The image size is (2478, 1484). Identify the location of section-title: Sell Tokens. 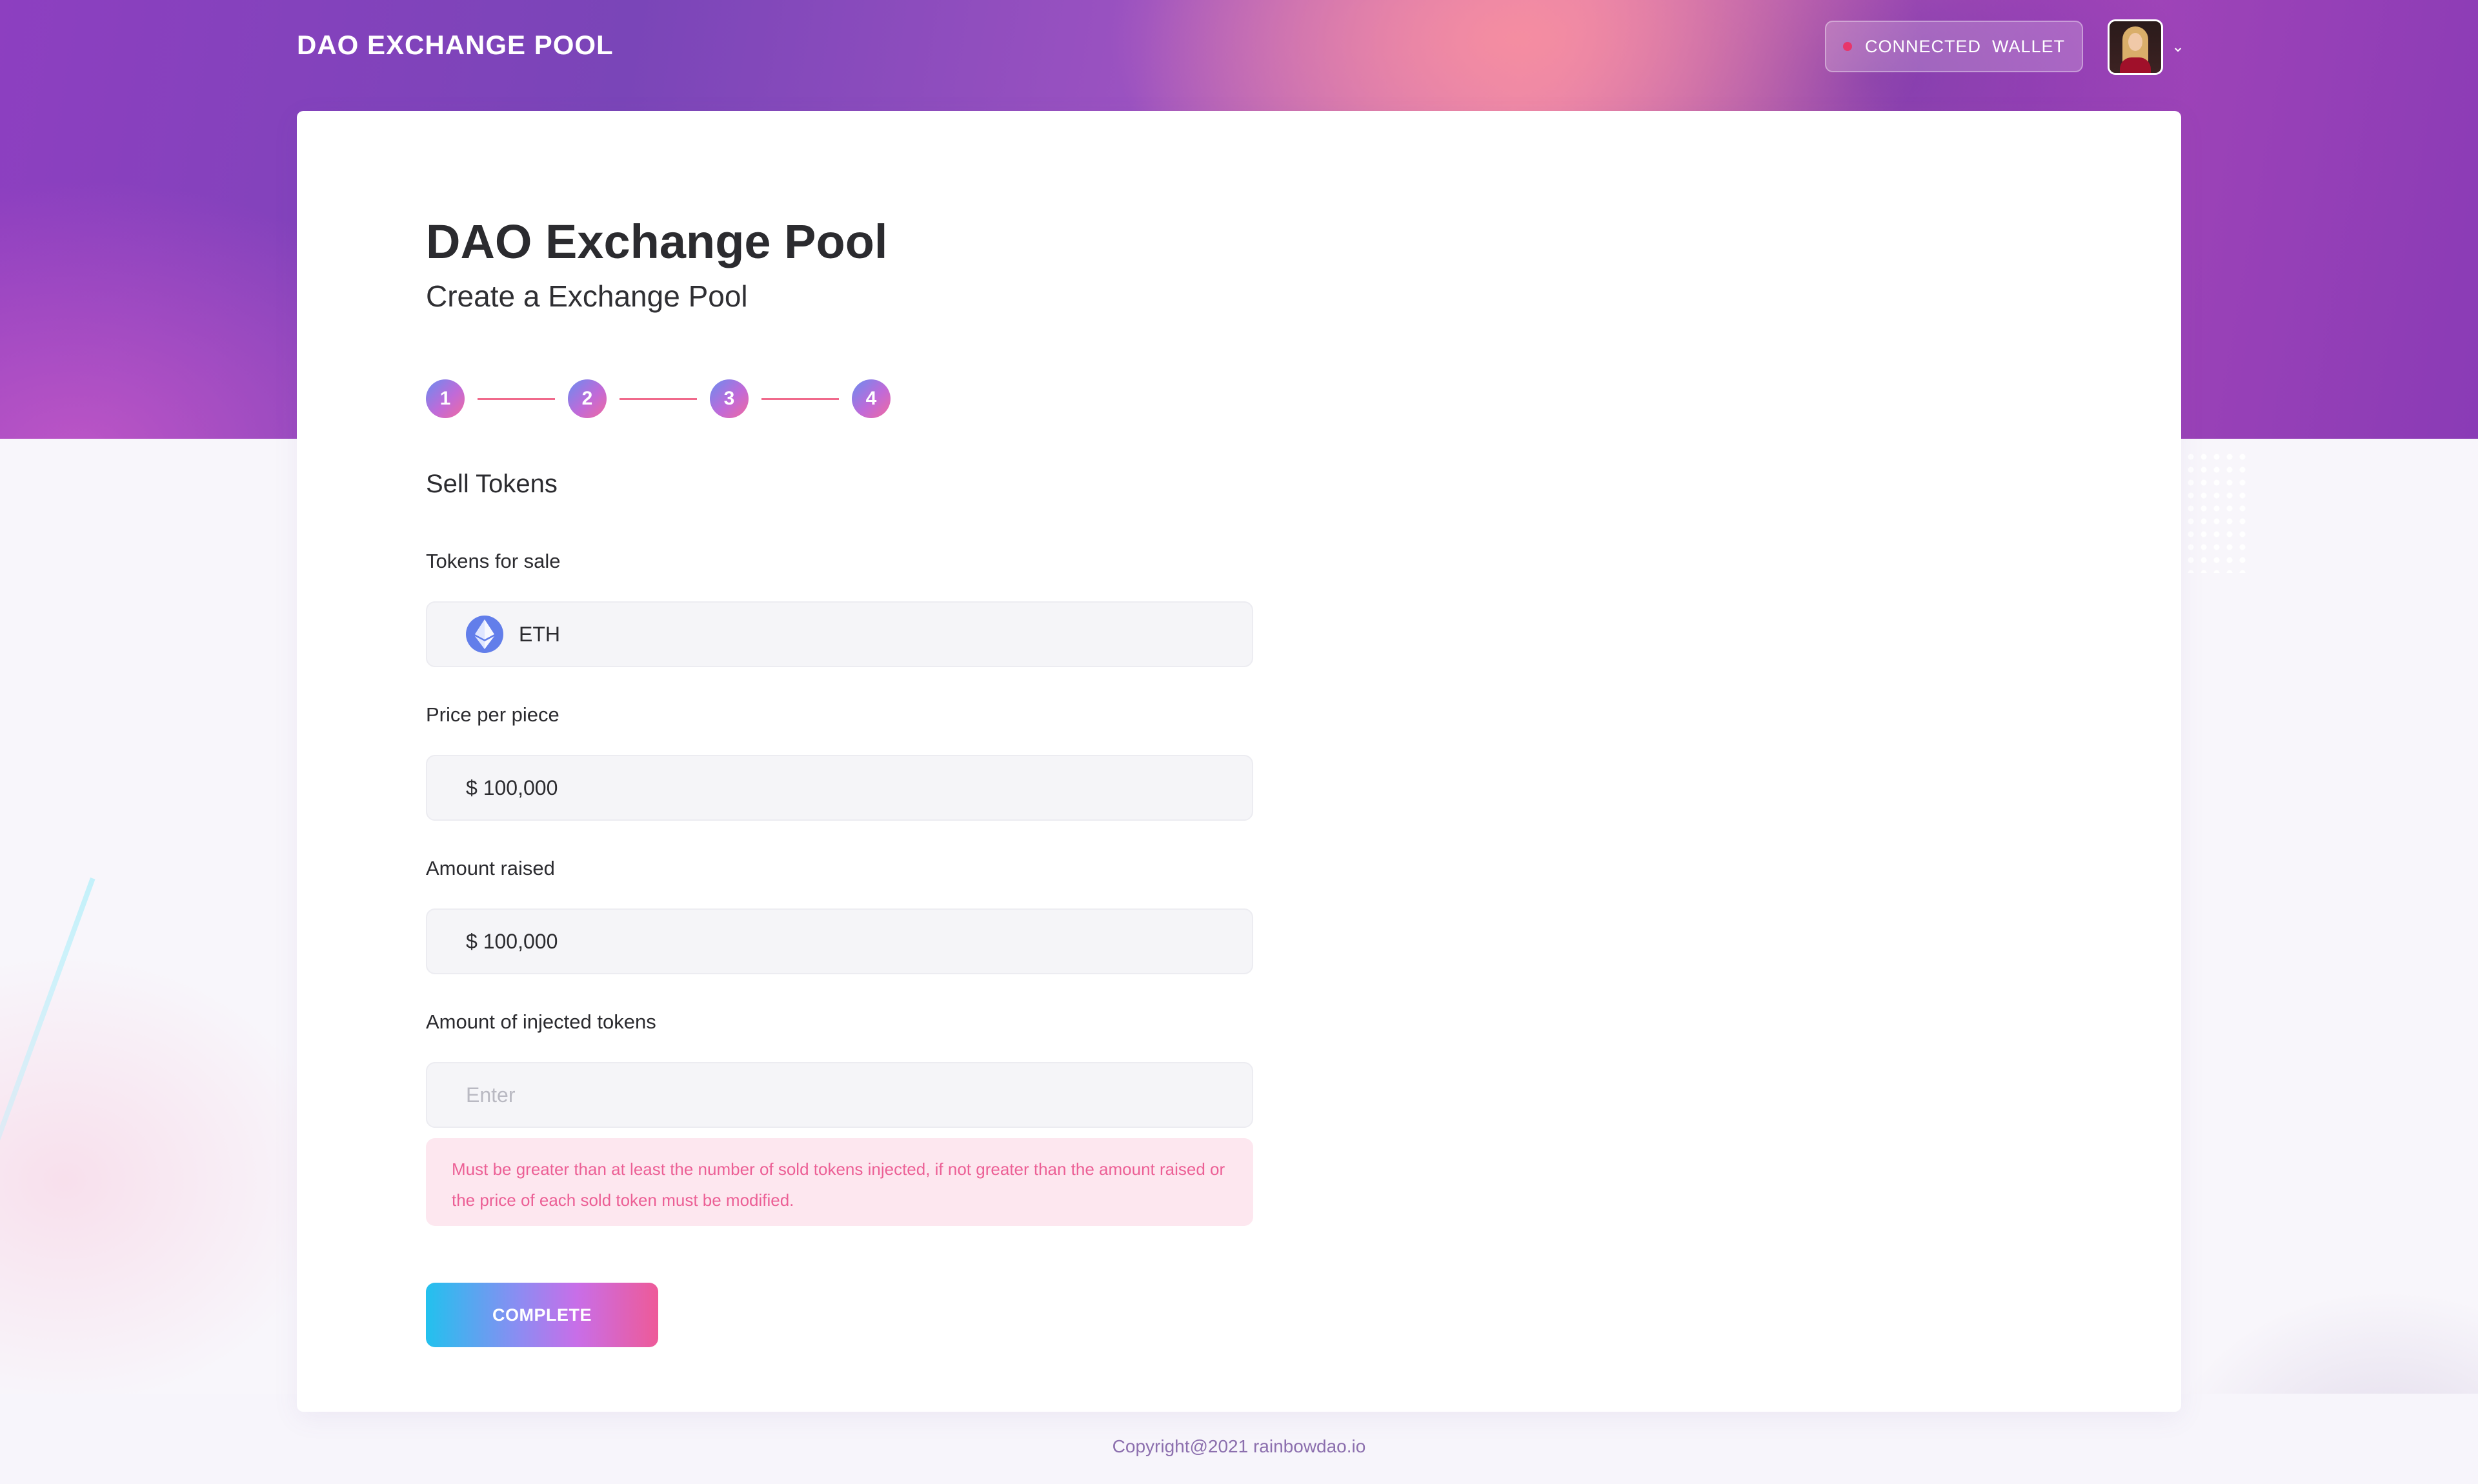
(492, 484).